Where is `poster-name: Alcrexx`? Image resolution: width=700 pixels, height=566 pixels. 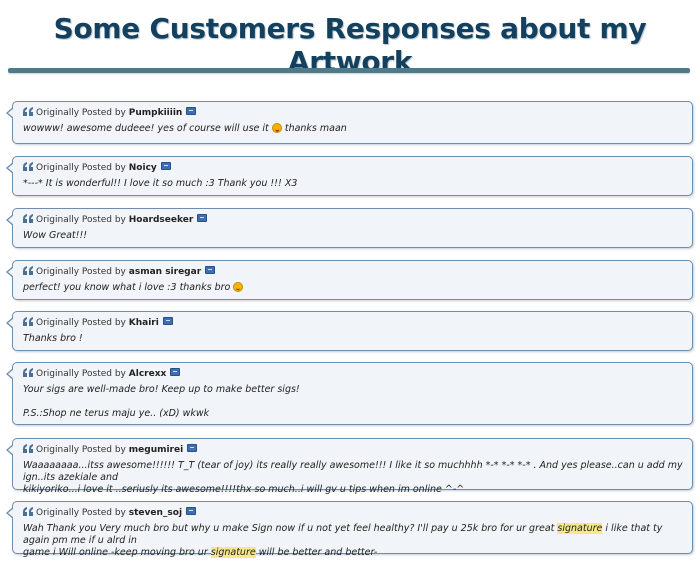
poster-name: Alcrexx is located at coordinates (148, 374).